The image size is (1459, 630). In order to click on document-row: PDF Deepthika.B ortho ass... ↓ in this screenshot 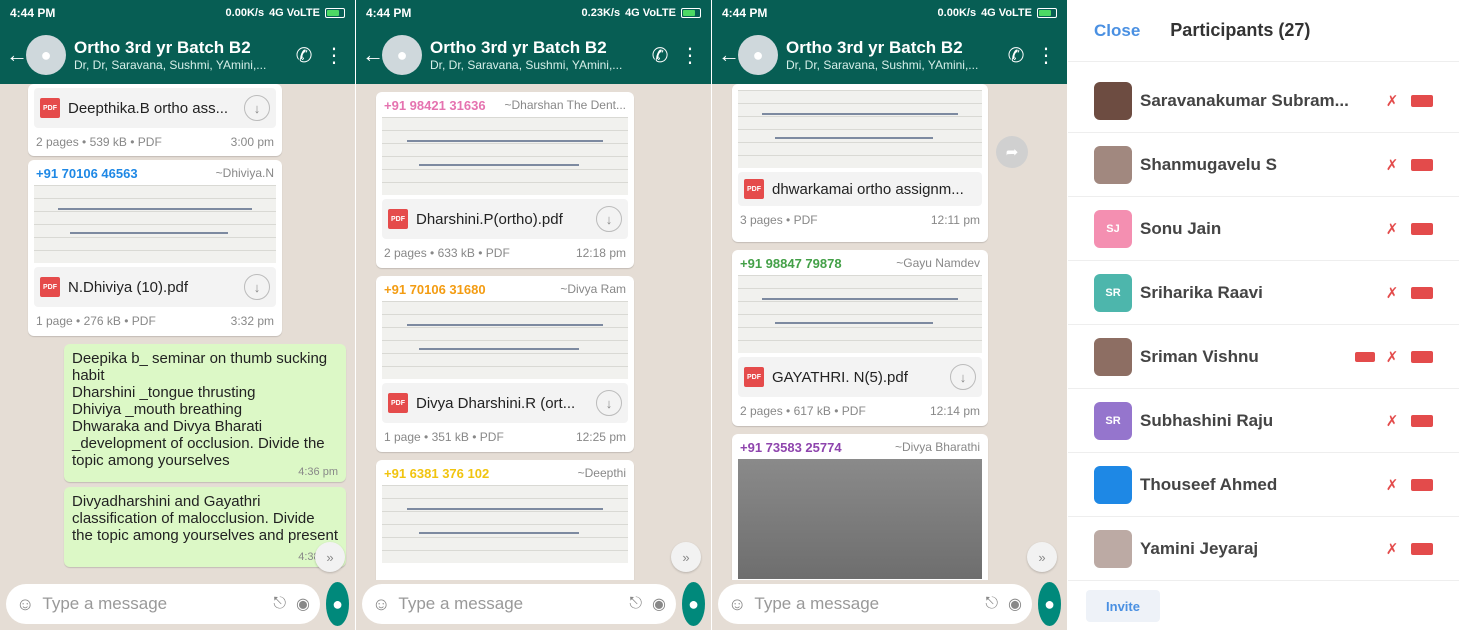, I will do `click(155, 108)`.